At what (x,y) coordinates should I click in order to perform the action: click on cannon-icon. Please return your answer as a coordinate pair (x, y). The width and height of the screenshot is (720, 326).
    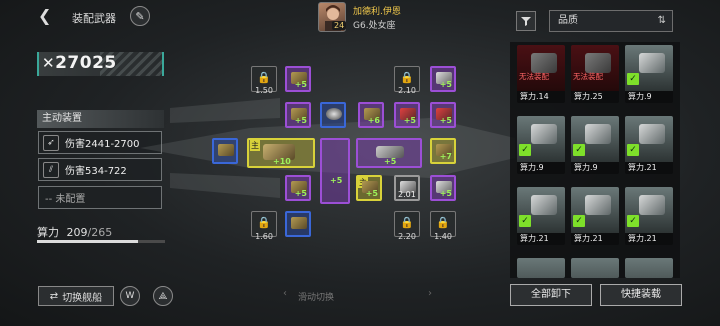
    Looking at the image, I should click on (226, 150).